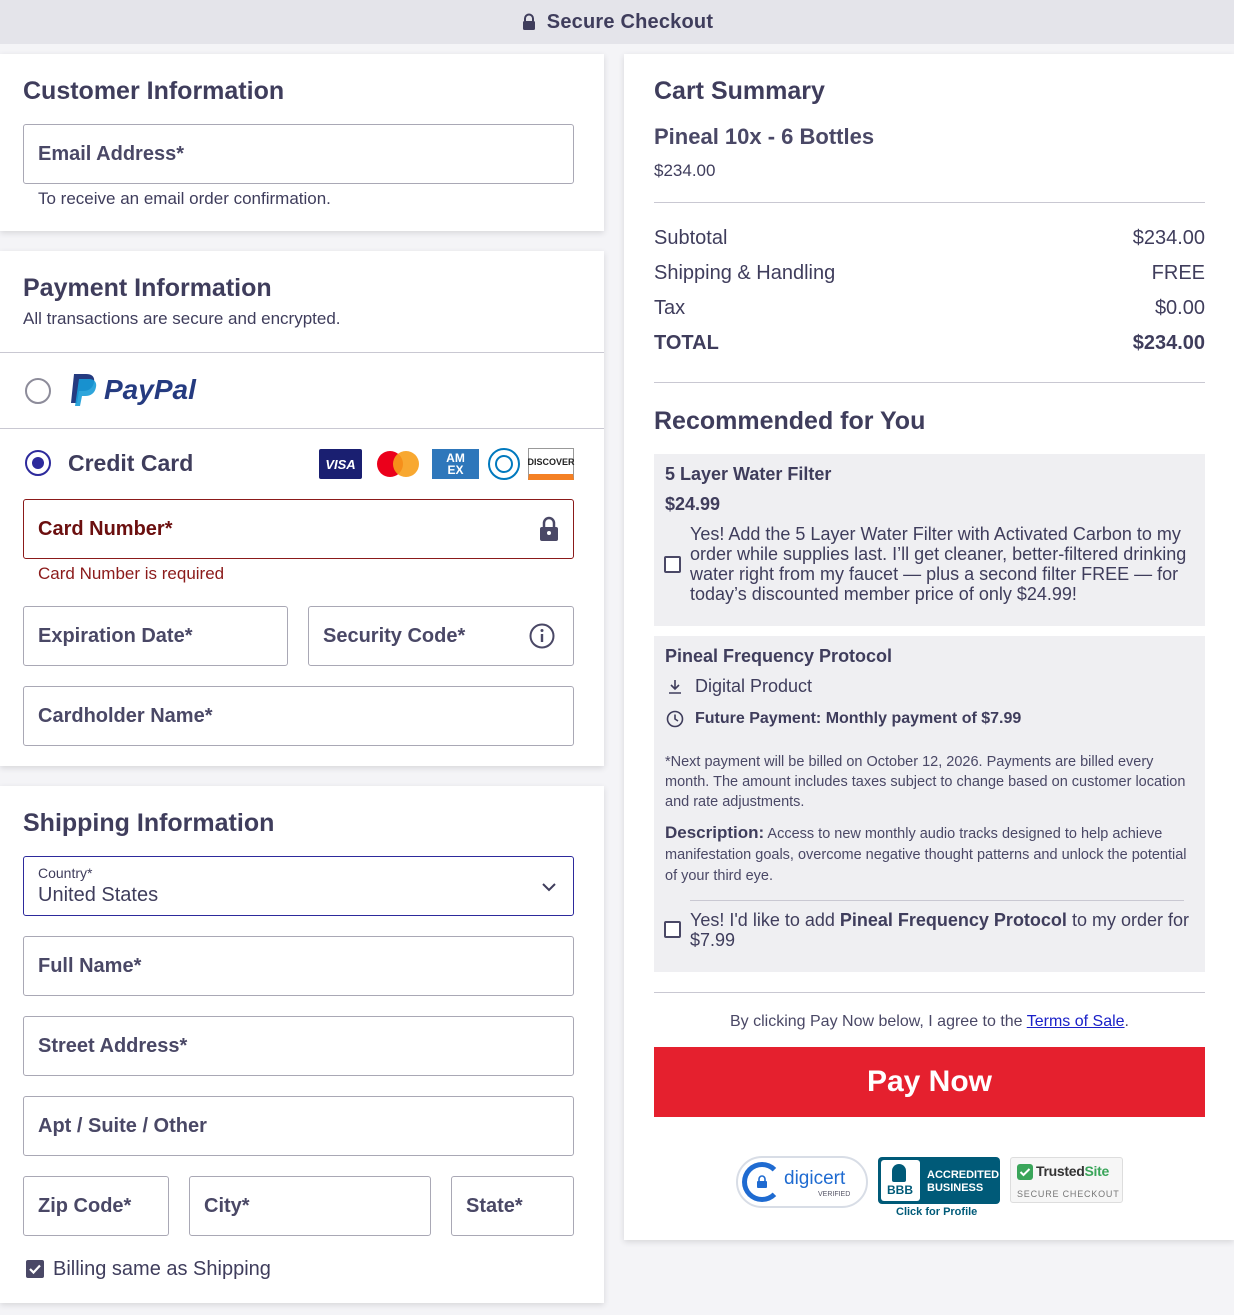 The image size is (1234, 1315). I want to click on card-number-label: Card Number*, so click(105, 528).